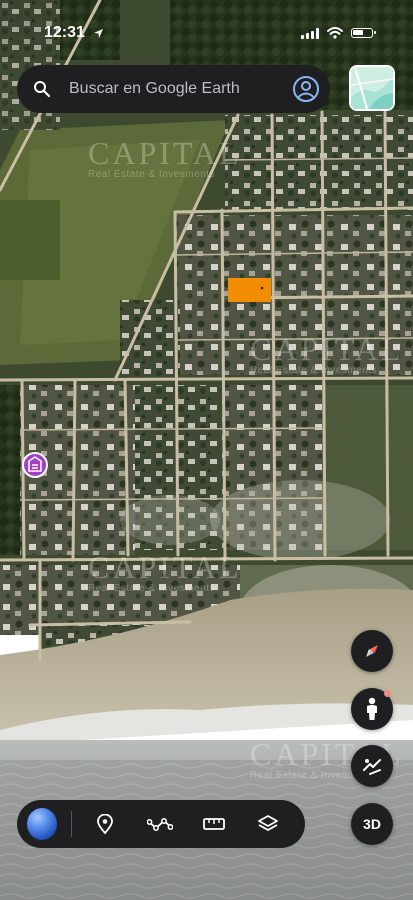 The image size is (413, 900). I want to click on tilt-button, so click(372, 766).